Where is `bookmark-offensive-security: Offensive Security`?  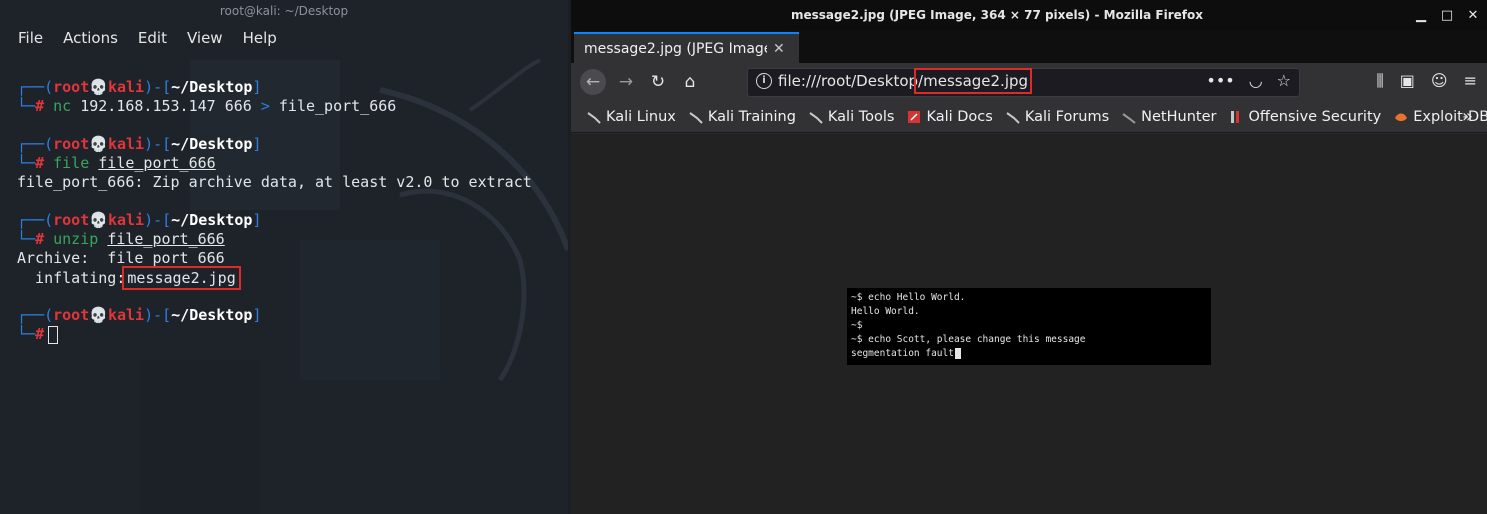 bookmark-offensive-security: Offensive Security is located at coordinates (1305, 117).